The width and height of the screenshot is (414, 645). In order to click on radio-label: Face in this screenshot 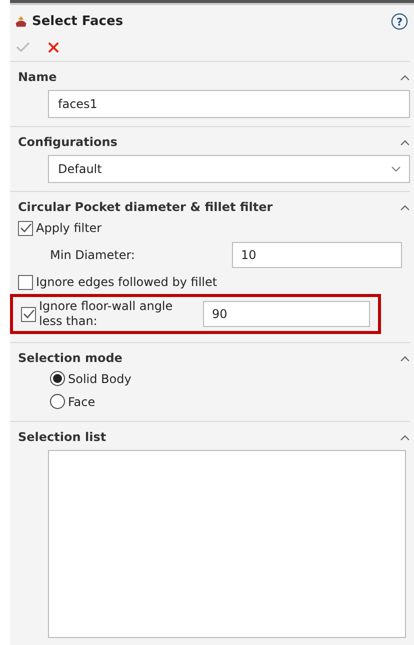, I will do `click(82, 401)`.